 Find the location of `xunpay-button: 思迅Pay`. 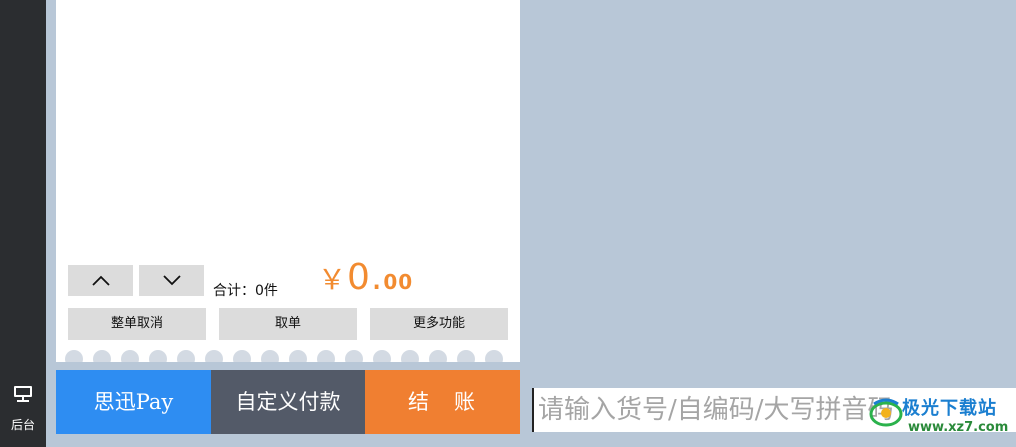

xunpay-button: 思迅Pay is located at coordinates (133, 402).